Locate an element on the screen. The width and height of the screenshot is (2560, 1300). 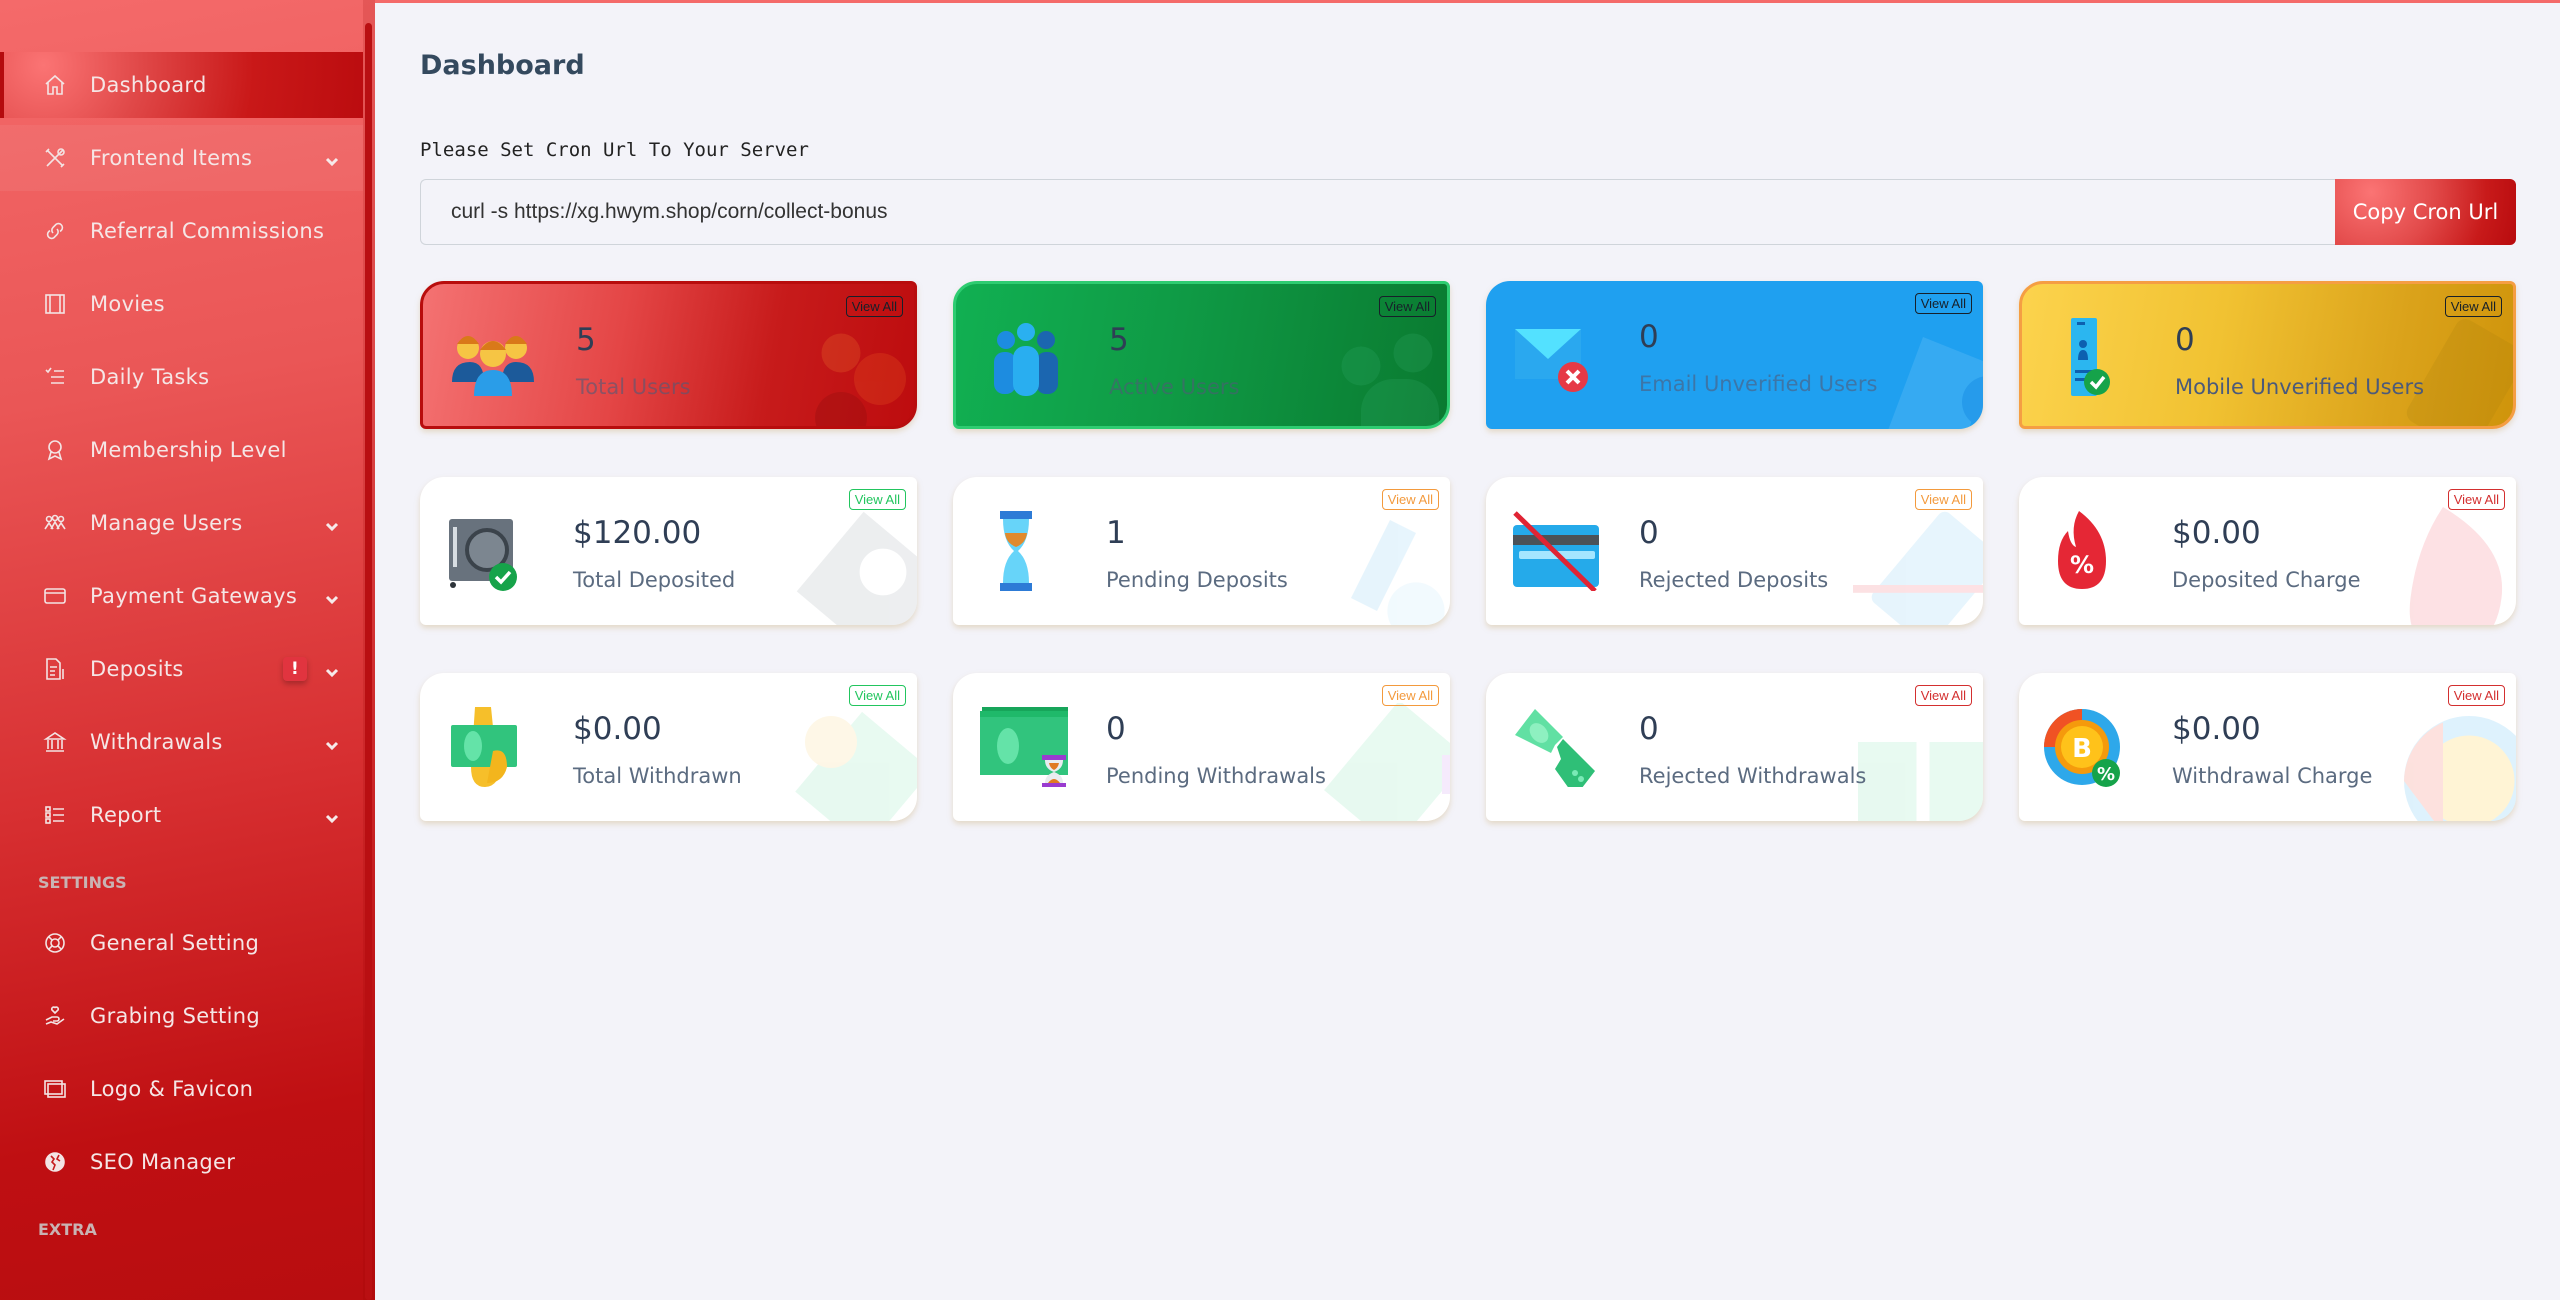
cron-url-input is located at coordinates (1377, 212).